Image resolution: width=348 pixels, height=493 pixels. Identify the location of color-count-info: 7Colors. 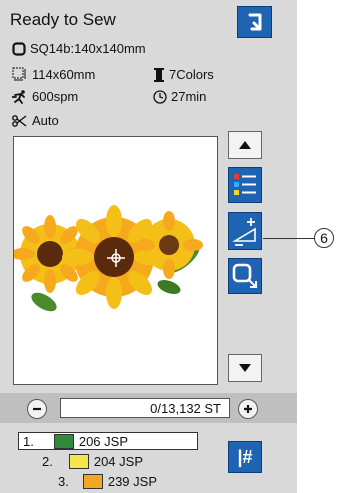
(183, 74).